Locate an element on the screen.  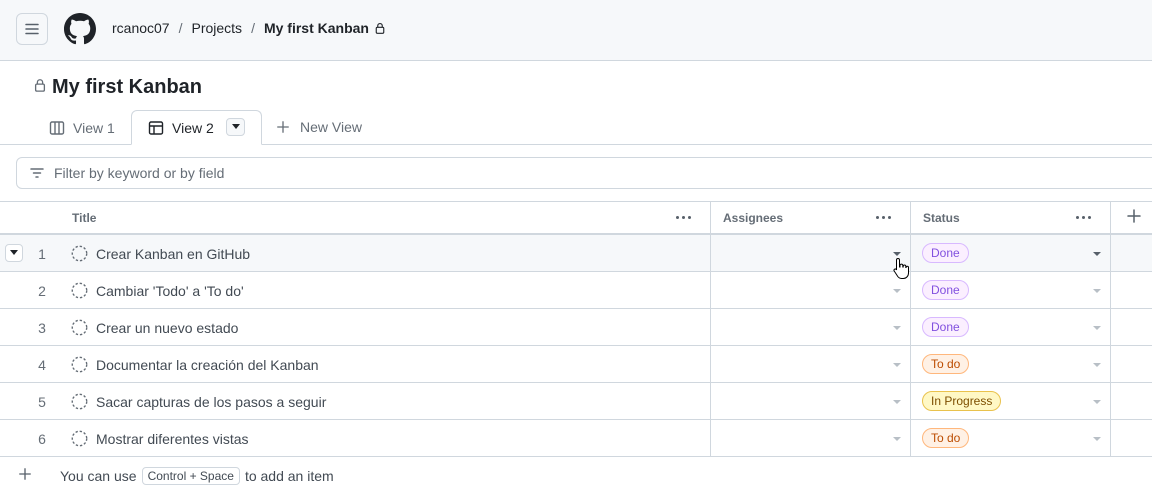
tab-label: View 1 is located at coordinates (94, 127).